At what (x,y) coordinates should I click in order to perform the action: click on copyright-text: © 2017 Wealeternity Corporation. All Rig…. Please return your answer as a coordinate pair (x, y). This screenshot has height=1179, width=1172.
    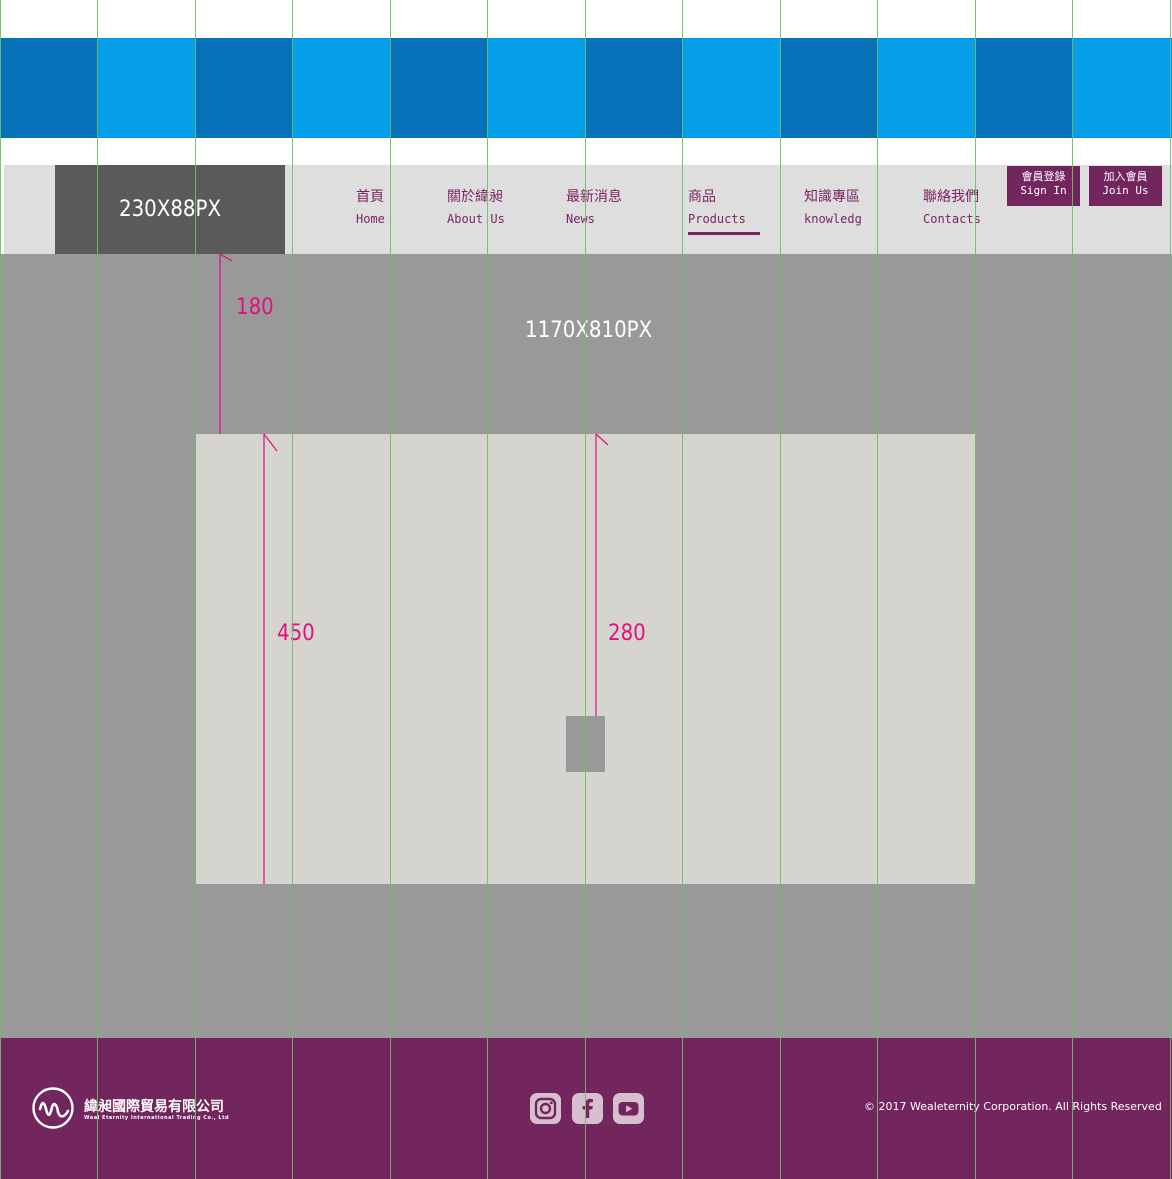
    Looking at the image, I should click on (1013, 1106).